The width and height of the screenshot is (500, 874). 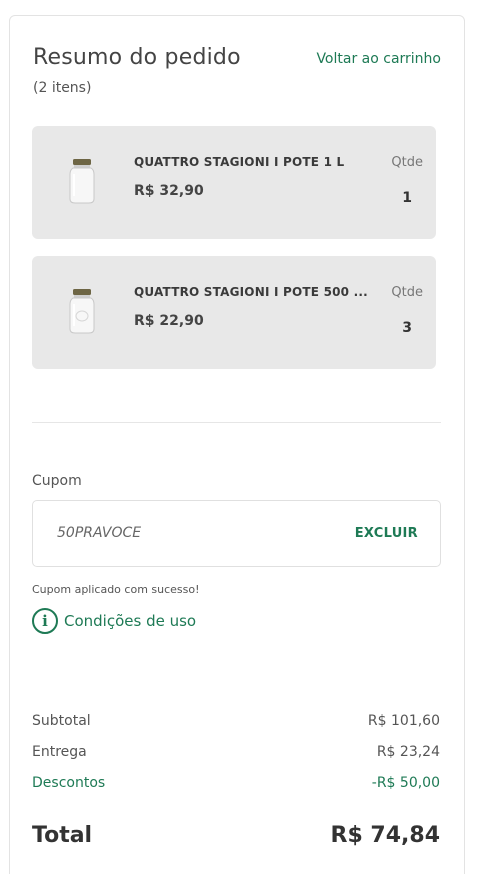 I want to click on terms-of-use-link: i Condições de uso, so click(x=114, y=621).